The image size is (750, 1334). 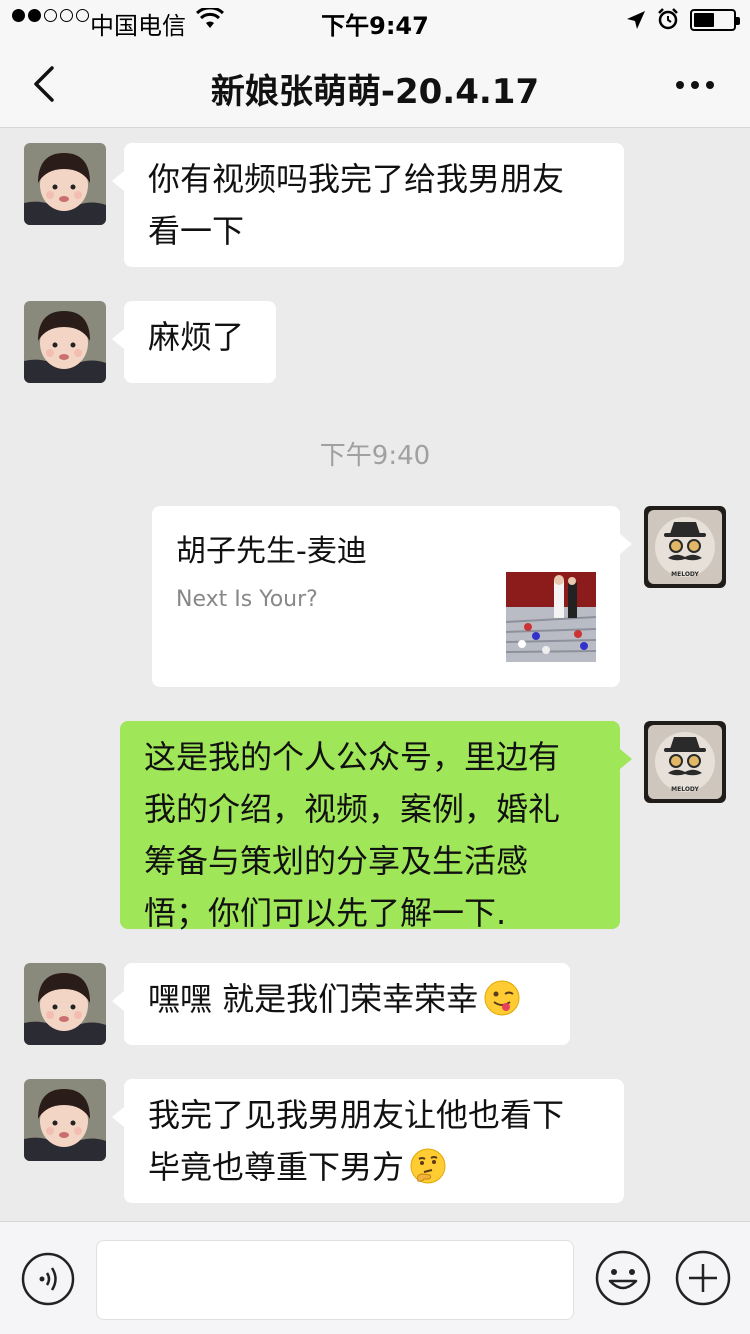 I want to click on message-input, so click(x=335, y=1280).